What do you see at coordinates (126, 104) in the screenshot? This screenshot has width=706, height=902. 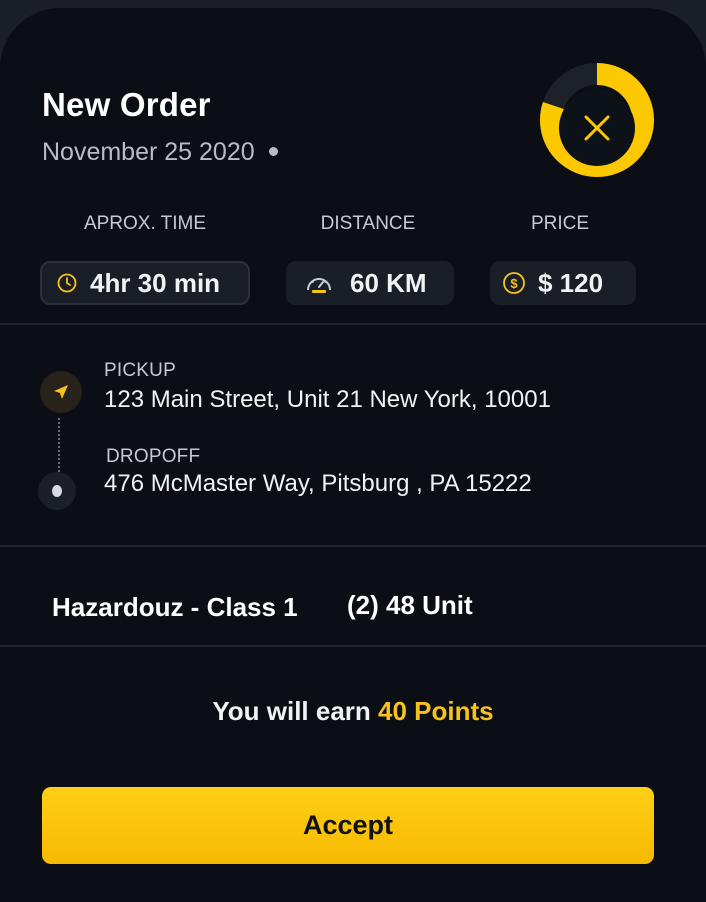 I see `page-title: New Order` at bounding box center [126, 104].